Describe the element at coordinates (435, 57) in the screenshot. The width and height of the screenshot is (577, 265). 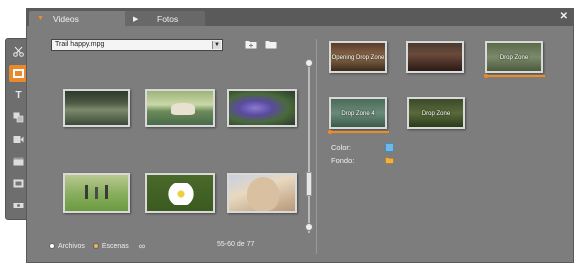
I see `drop-zone` at that location.